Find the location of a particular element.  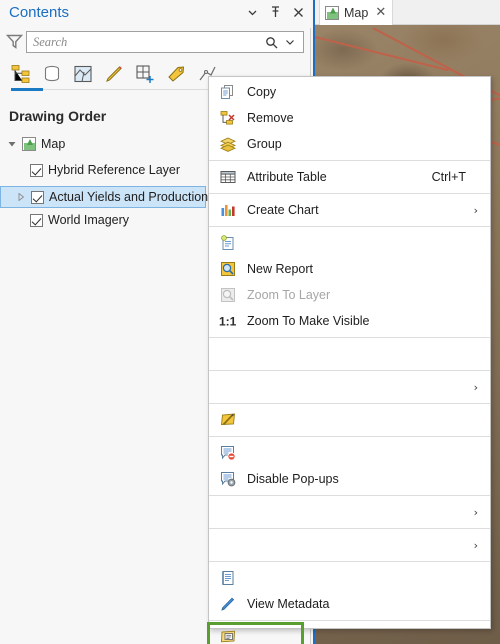

menu-item-label: Attribute Table is located at coordinates (287, 177).